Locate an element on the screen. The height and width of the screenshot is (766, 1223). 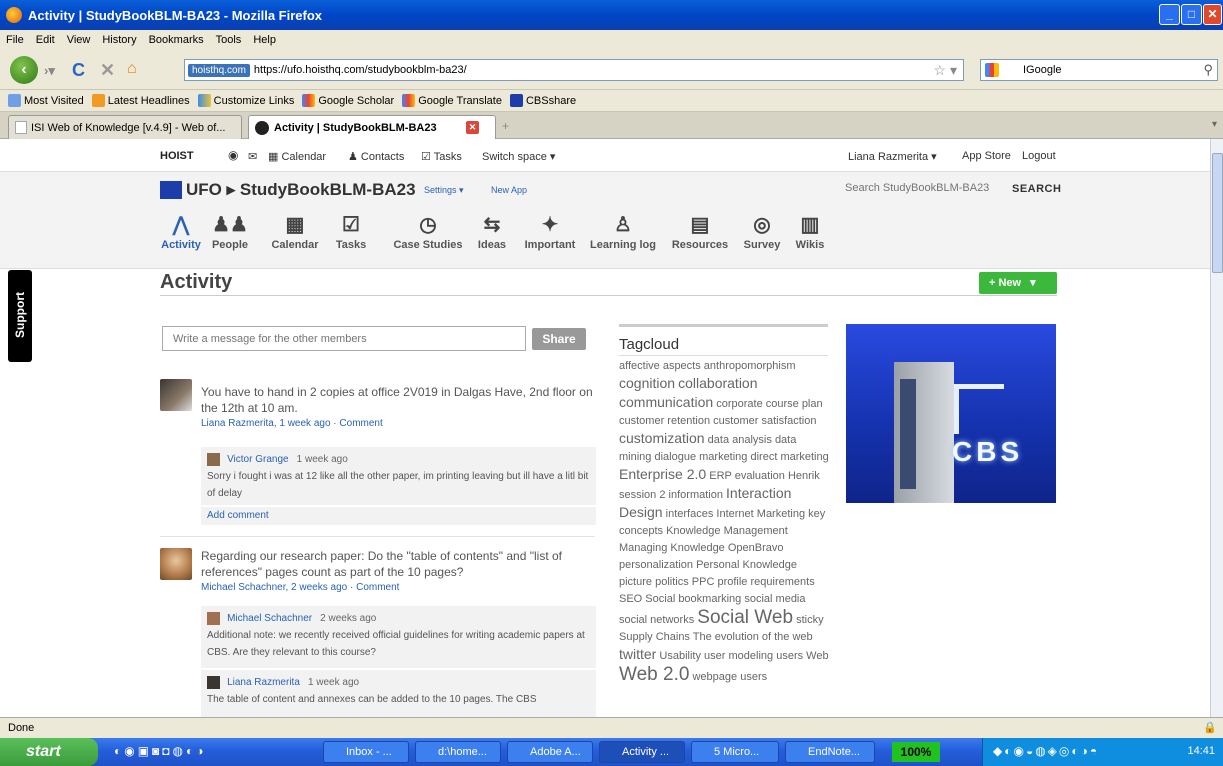
site-identity-badge: hoisthq.com is located at coordinates (219, 70).